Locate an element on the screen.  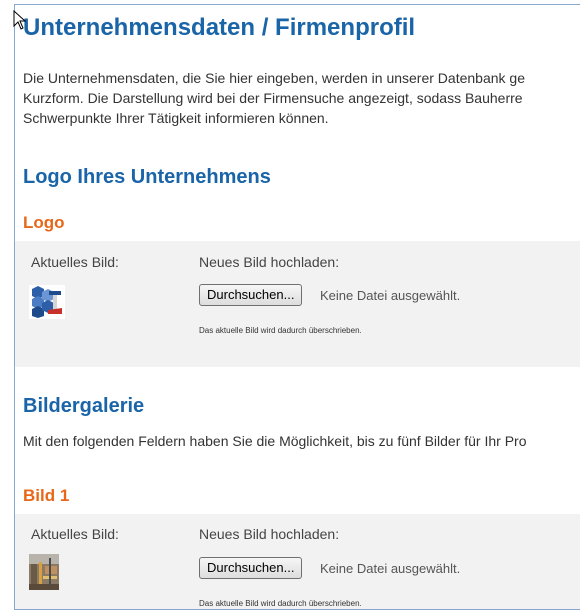
logo-subheading: Logo is located at coordinates (44, 222).